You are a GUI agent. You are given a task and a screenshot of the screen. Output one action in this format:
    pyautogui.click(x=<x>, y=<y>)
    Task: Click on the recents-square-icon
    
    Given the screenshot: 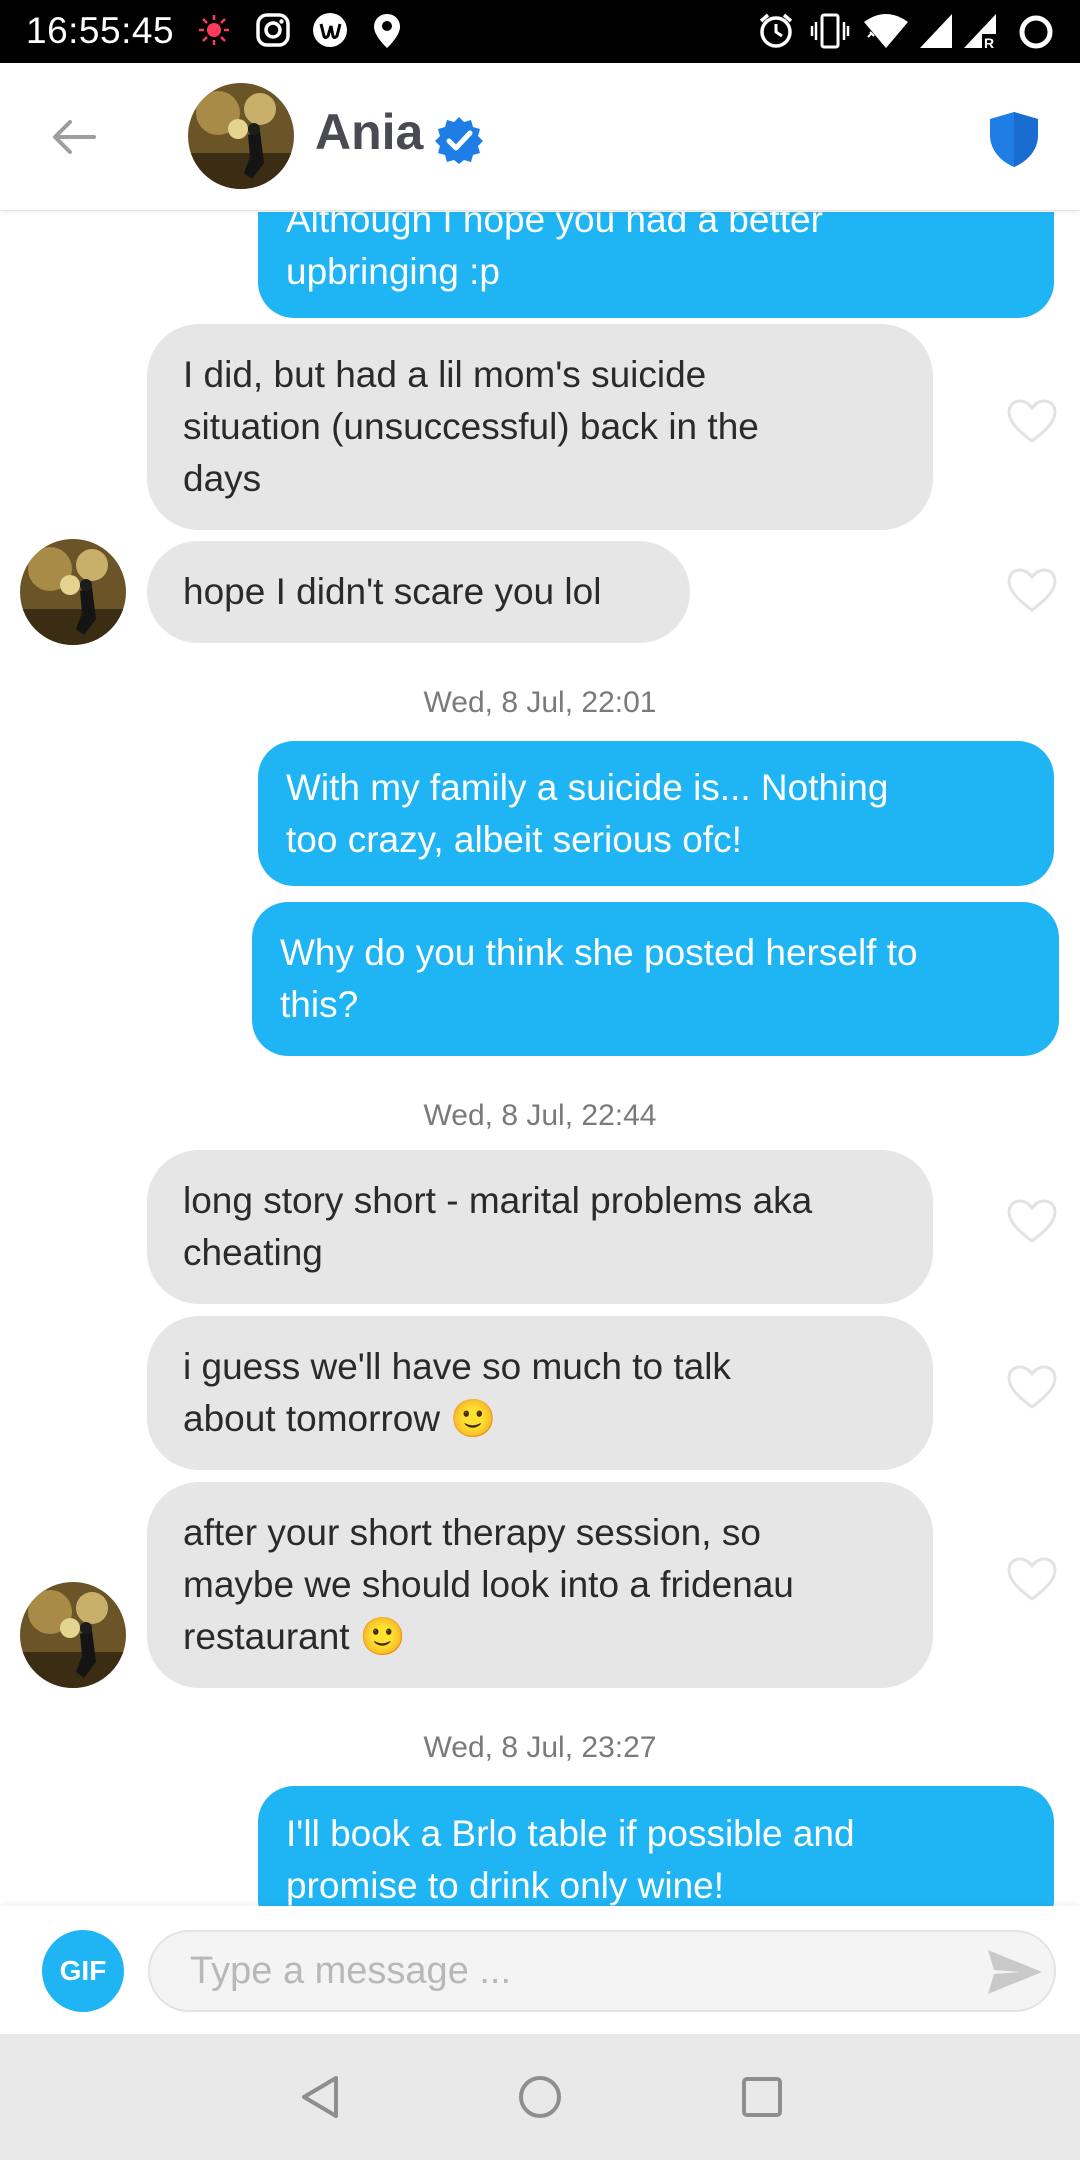 What is the action you would take?
    pyautogui.click(x=762, y=2097)
    